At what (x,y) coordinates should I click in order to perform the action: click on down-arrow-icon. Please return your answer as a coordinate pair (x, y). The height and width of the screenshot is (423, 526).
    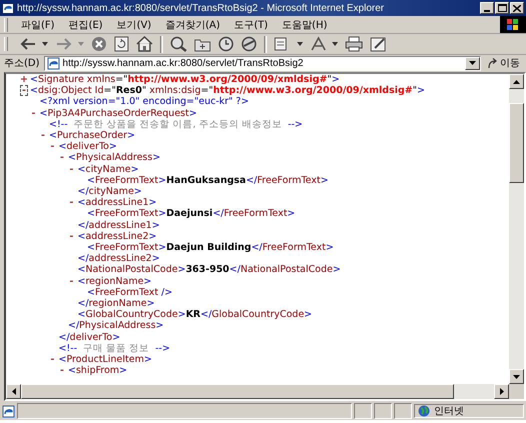
    Looking at the image, I should click on (516, 376).